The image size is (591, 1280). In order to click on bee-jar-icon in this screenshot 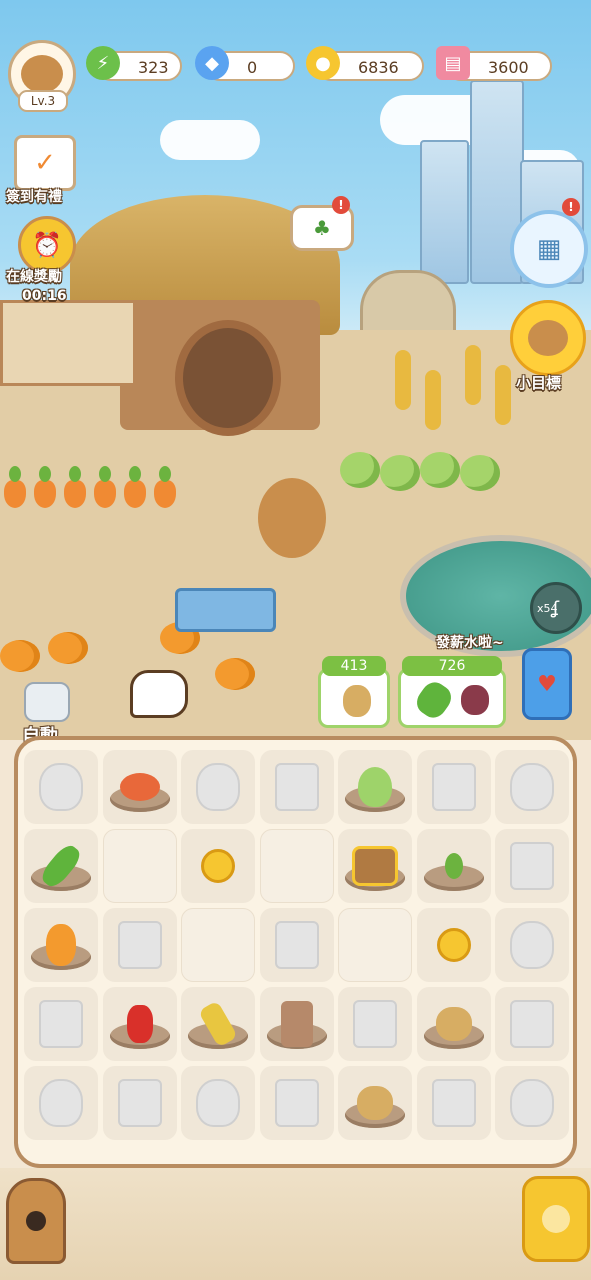, I will do `click(47, 702)`.